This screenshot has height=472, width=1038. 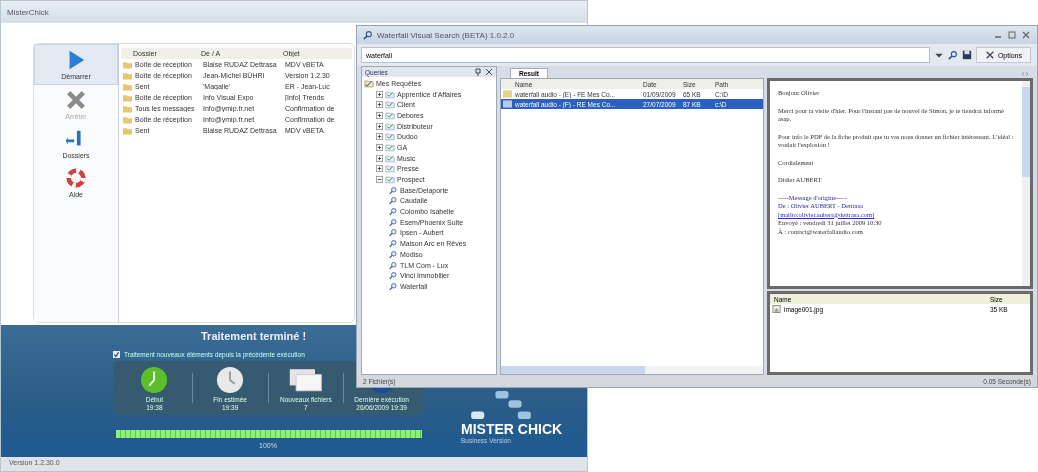 What do you see at coordinates (76, 178) in the screenshot?
I see `lifebuoy-icon` at bounding box center [76, 178].